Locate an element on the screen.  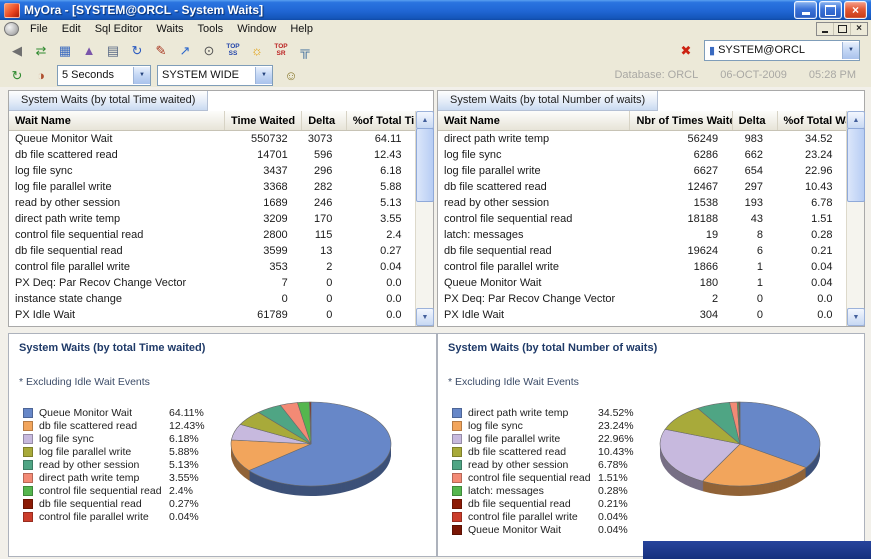
table-row: PX Idle Wait 304 0 0.0 is located at coordinates (642, 315).